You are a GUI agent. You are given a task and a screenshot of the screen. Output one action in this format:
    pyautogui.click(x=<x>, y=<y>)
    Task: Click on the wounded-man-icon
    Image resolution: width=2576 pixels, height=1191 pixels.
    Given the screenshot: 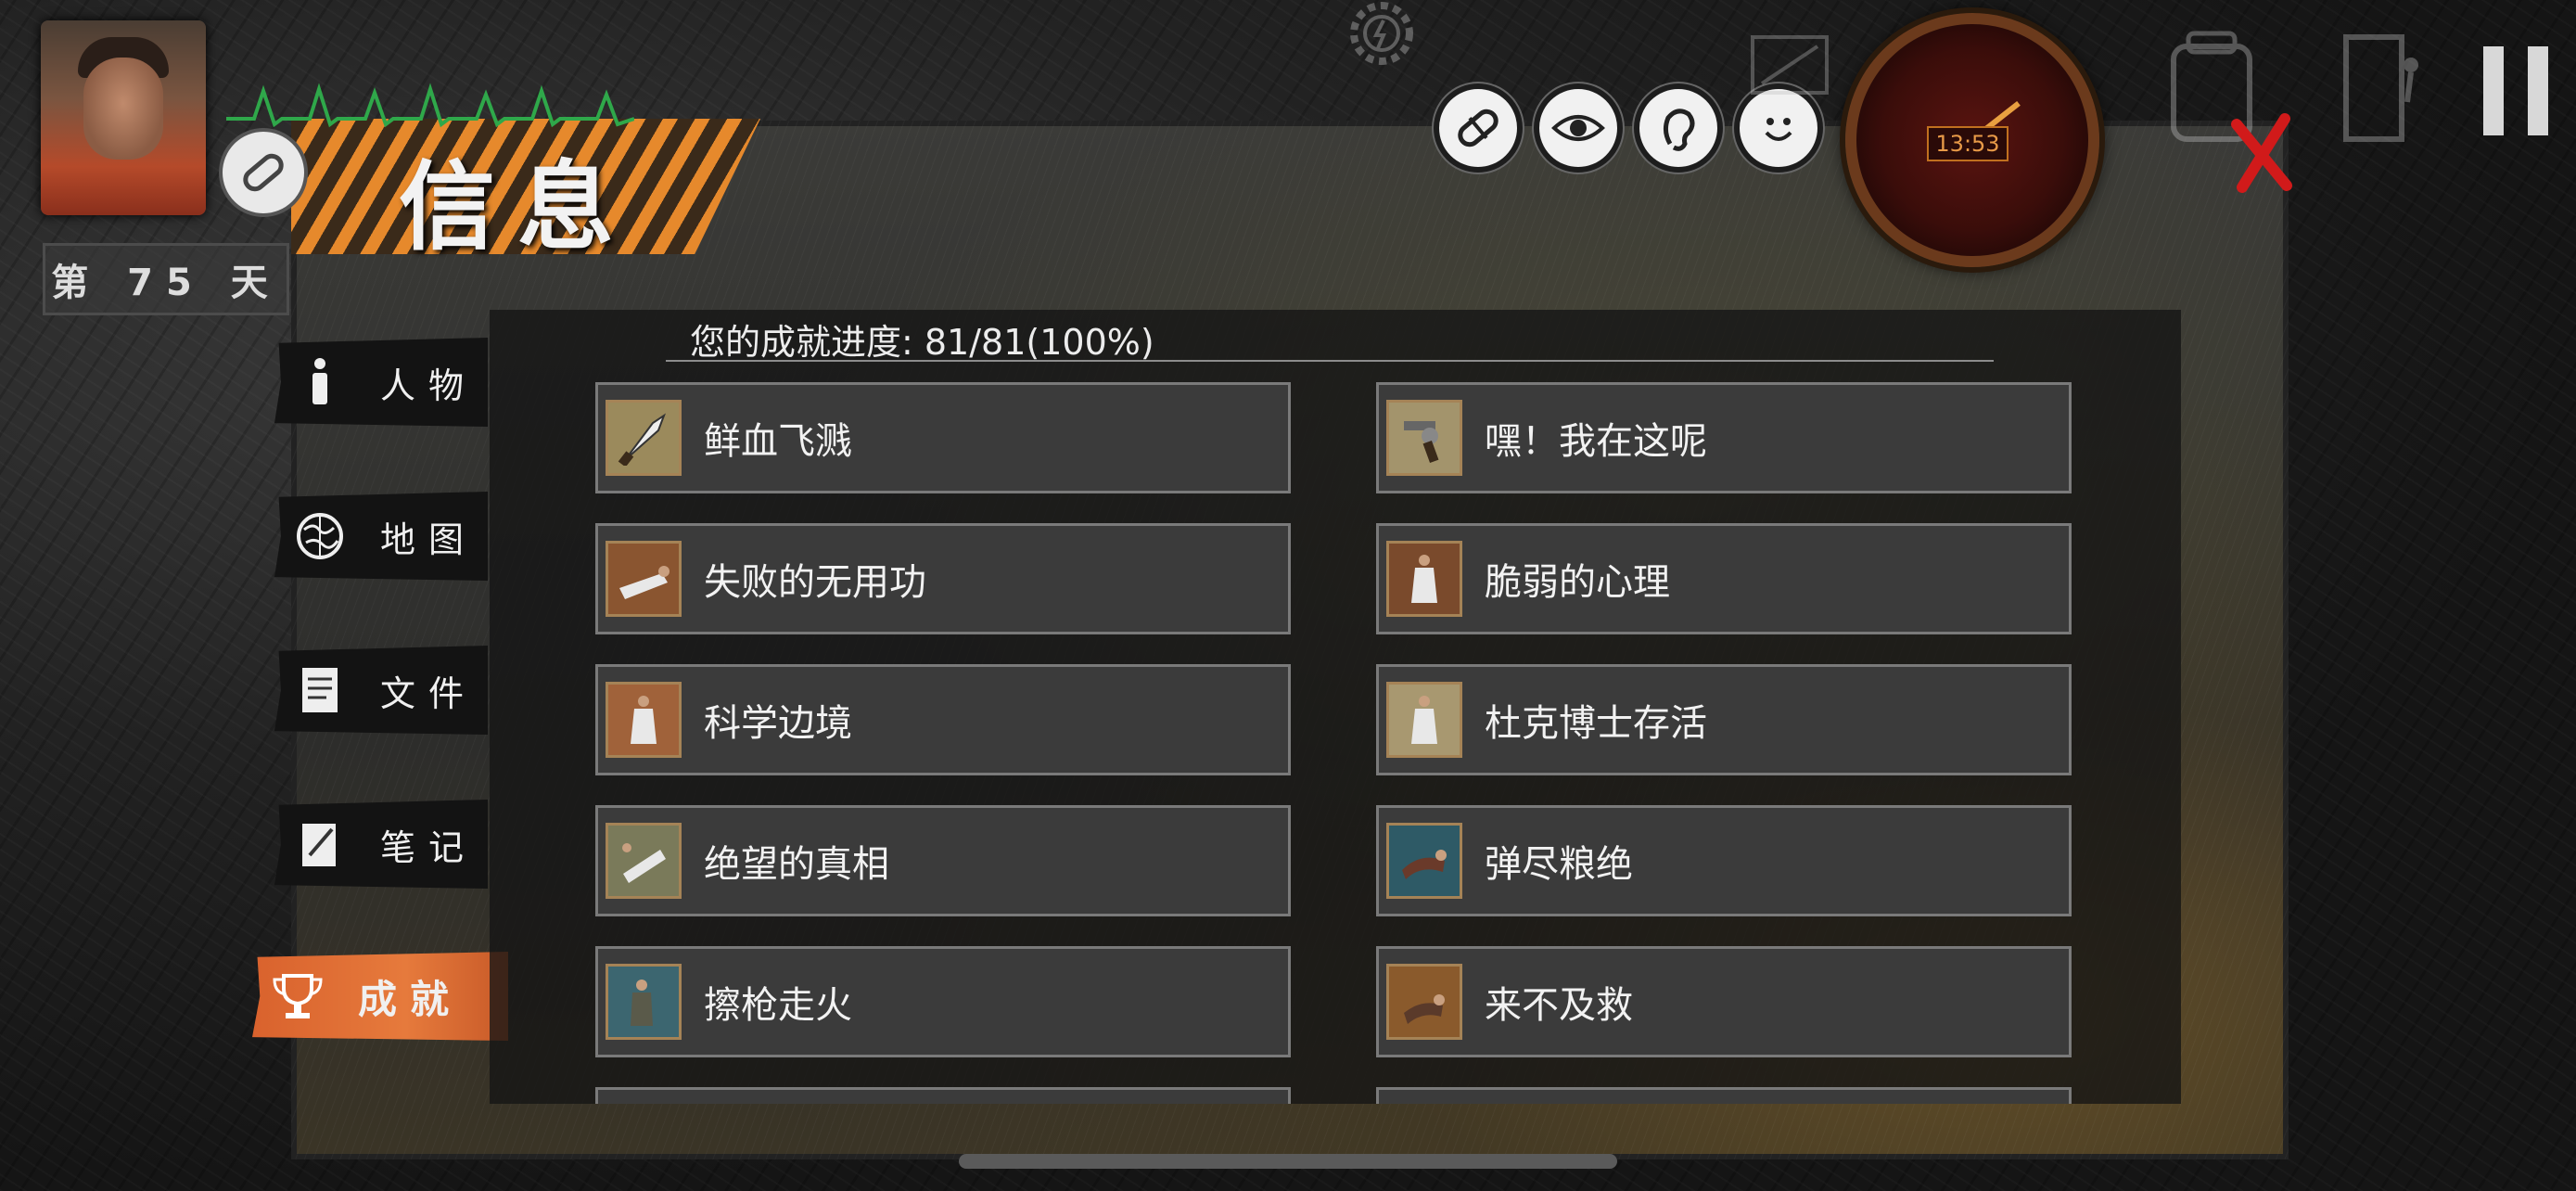 What is the action you would take?
    pyautogui.click(x=1424, y=1002)
    